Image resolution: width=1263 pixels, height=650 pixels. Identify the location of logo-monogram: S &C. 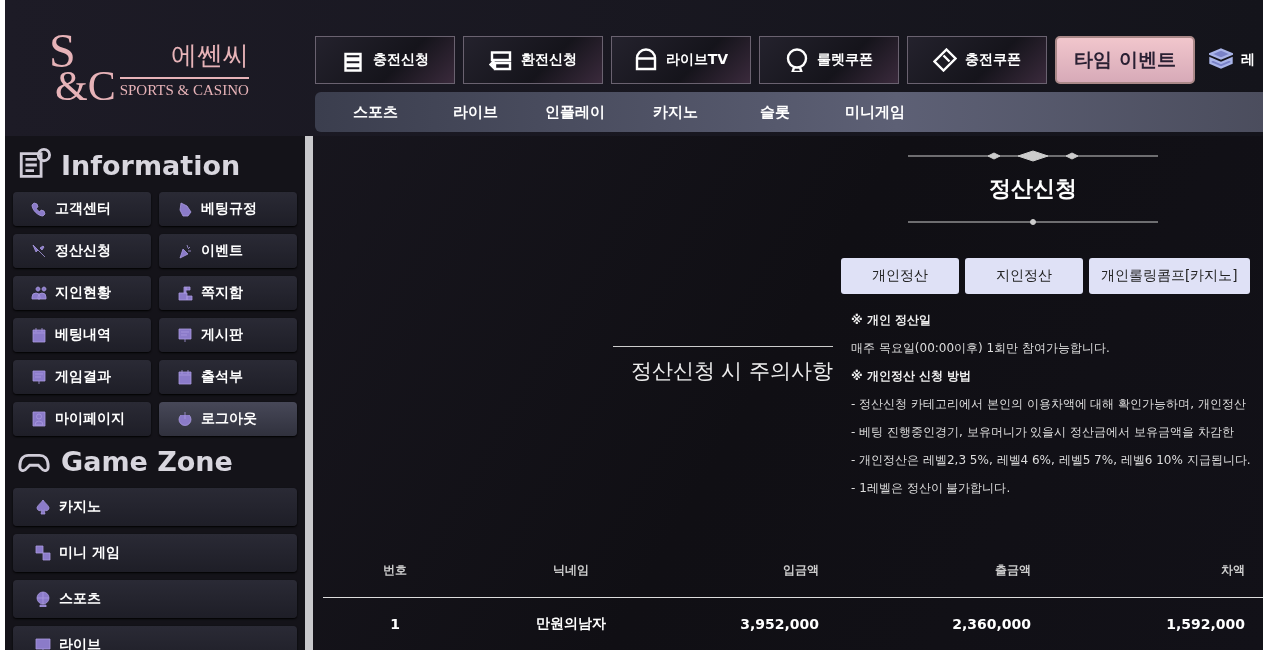
(82, 68).